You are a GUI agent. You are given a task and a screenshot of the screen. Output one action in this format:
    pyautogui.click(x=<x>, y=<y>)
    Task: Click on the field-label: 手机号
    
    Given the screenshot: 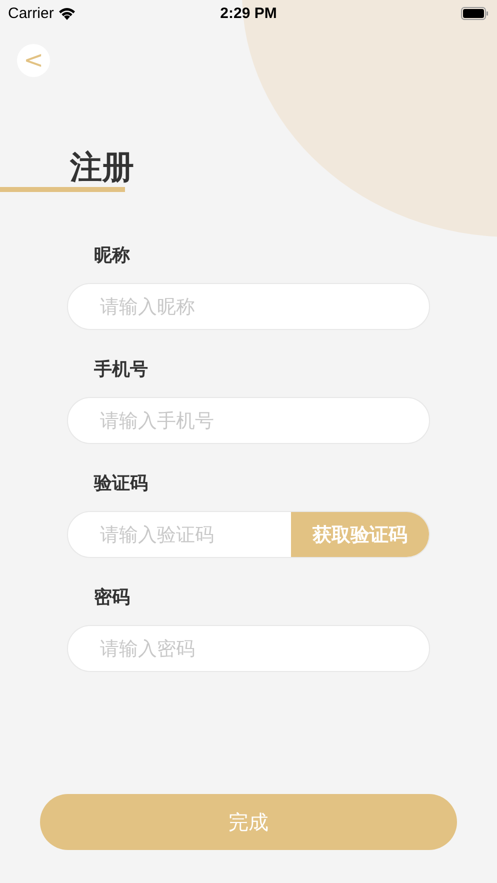 What is the action you would take?
    pyautogui.click(x=121, y=370)
    